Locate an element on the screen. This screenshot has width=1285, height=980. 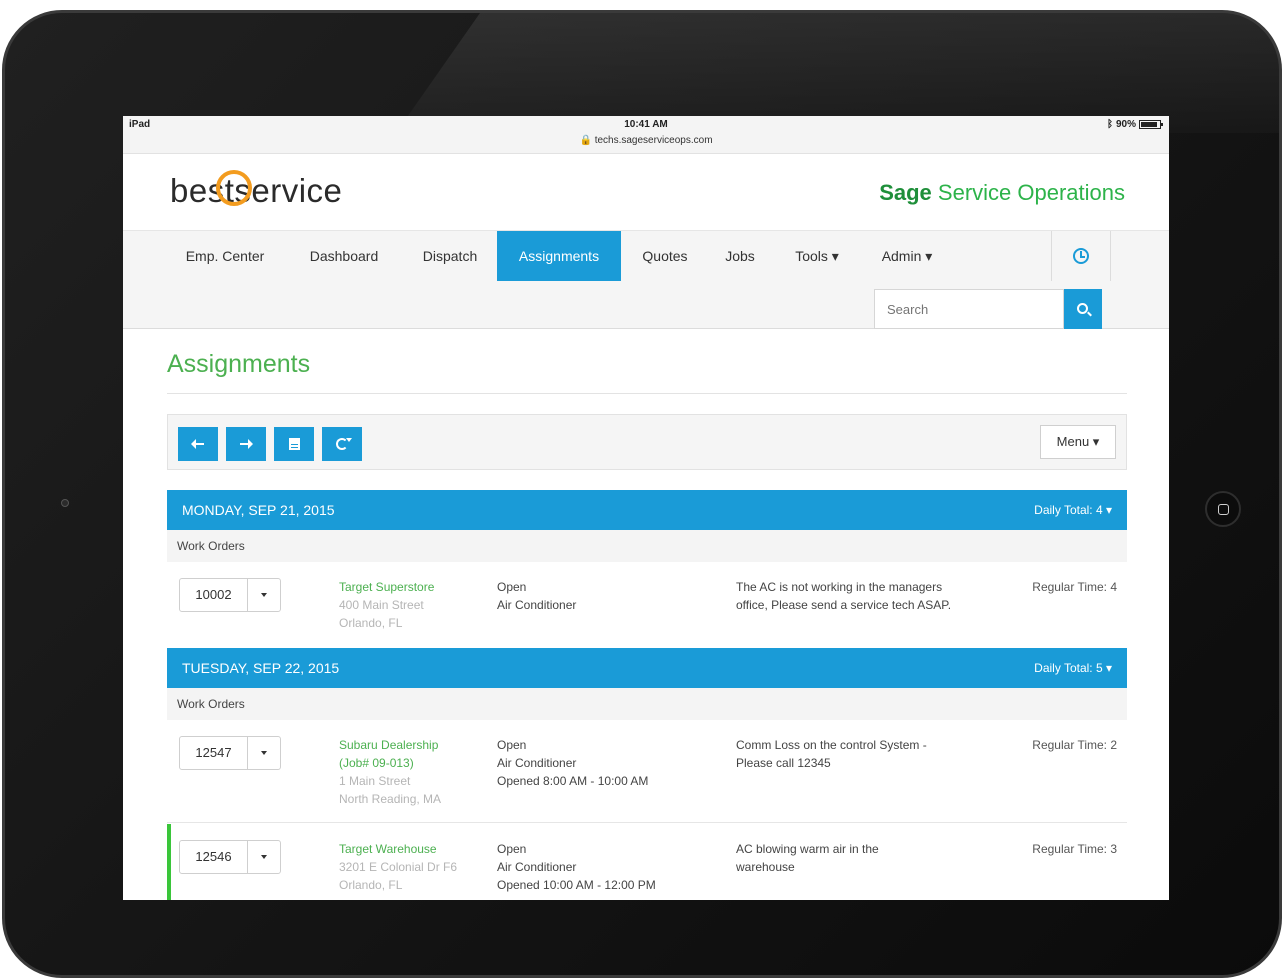
order-number-dropdown: 12547 is located at coordinates (230, 753).